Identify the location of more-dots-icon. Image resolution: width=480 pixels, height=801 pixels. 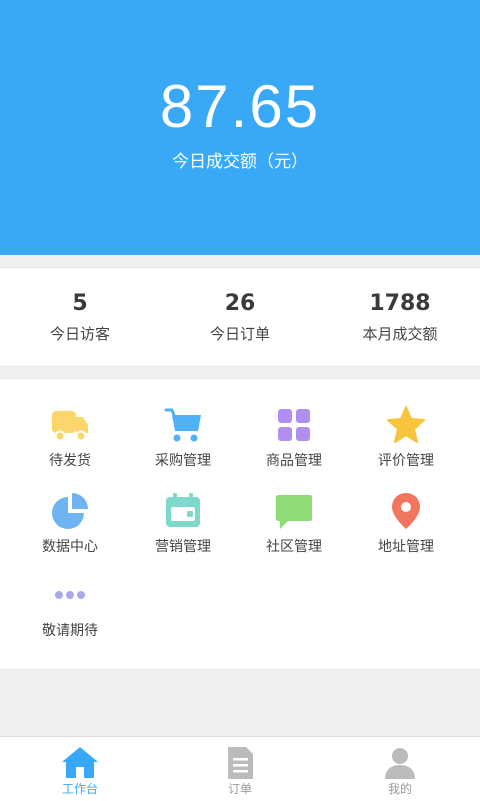
(70, 595).